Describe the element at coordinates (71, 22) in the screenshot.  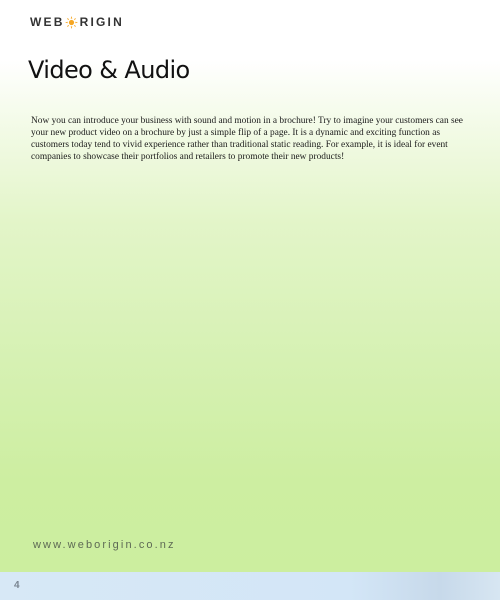
I see `sun-icon` at that location.